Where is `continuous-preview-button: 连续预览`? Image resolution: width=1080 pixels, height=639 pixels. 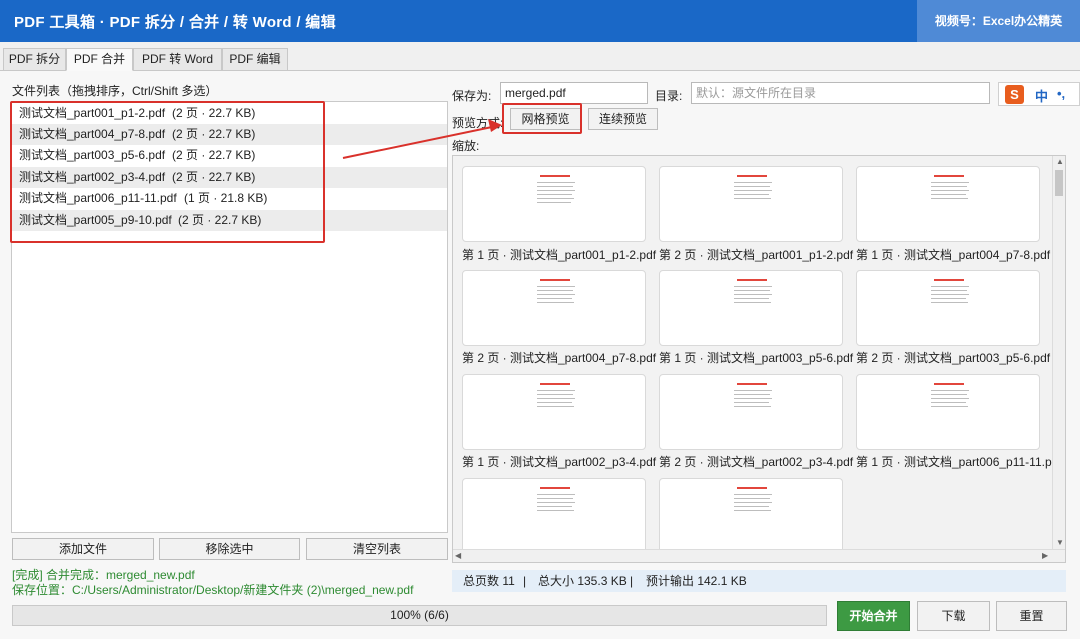 continuous-preview-button: 连续预览 is located at coordinates (623, 119).